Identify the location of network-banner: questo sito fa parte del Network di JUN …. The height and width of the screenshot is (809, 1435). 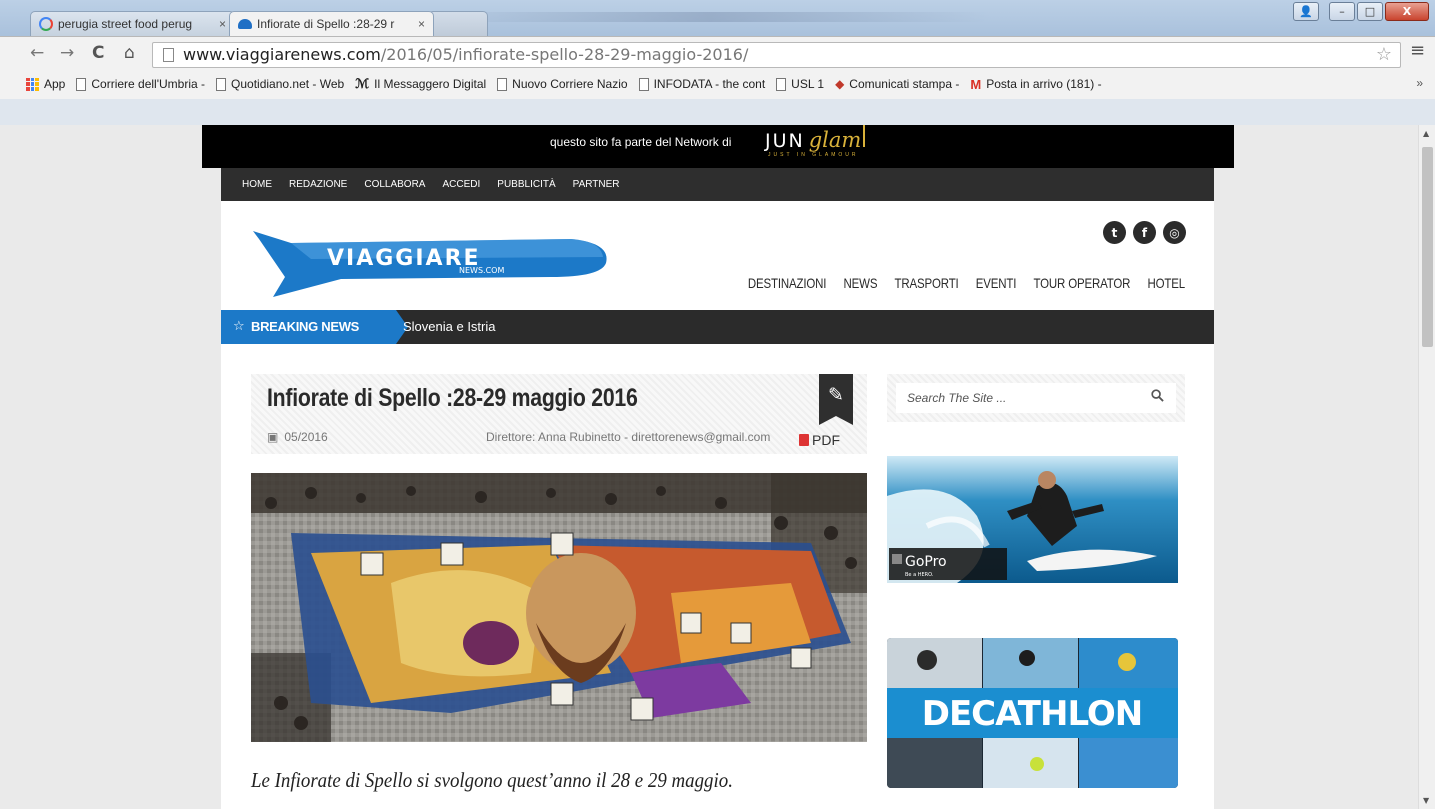
(718, 146).